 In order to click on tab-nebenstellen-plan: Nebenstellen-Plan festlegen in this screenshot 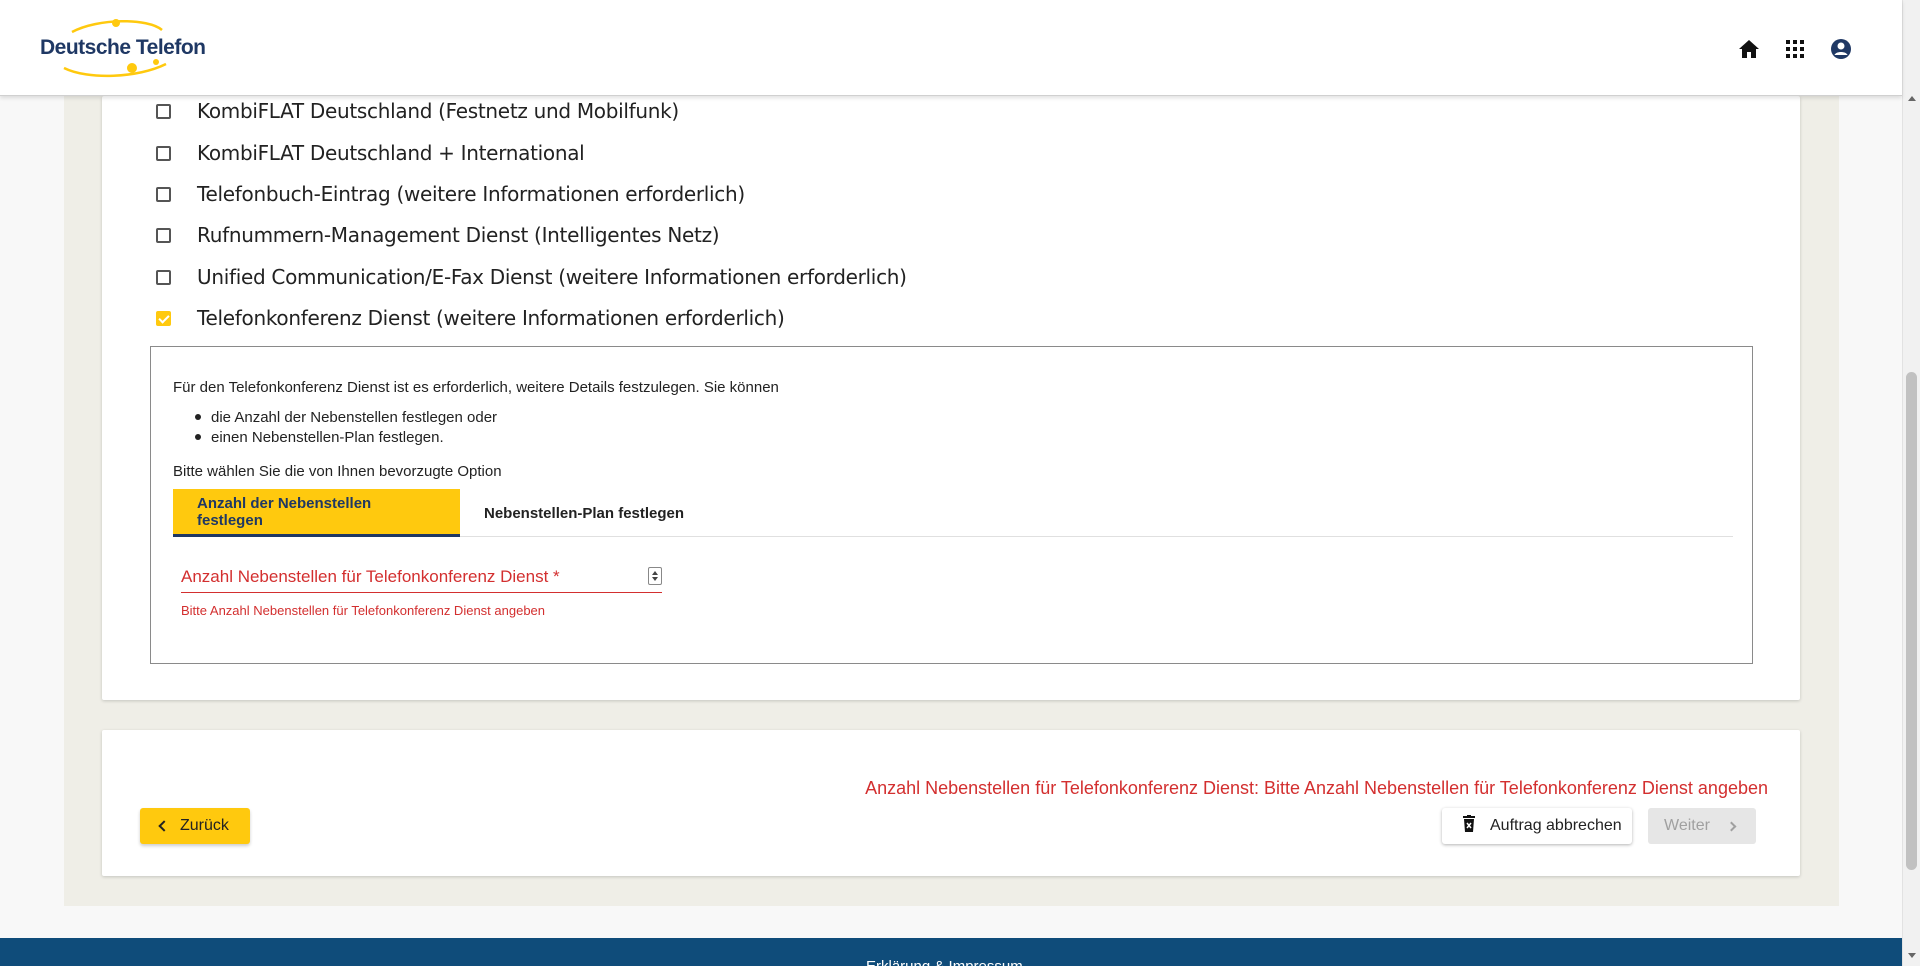, I will do `click(584, 513)`.